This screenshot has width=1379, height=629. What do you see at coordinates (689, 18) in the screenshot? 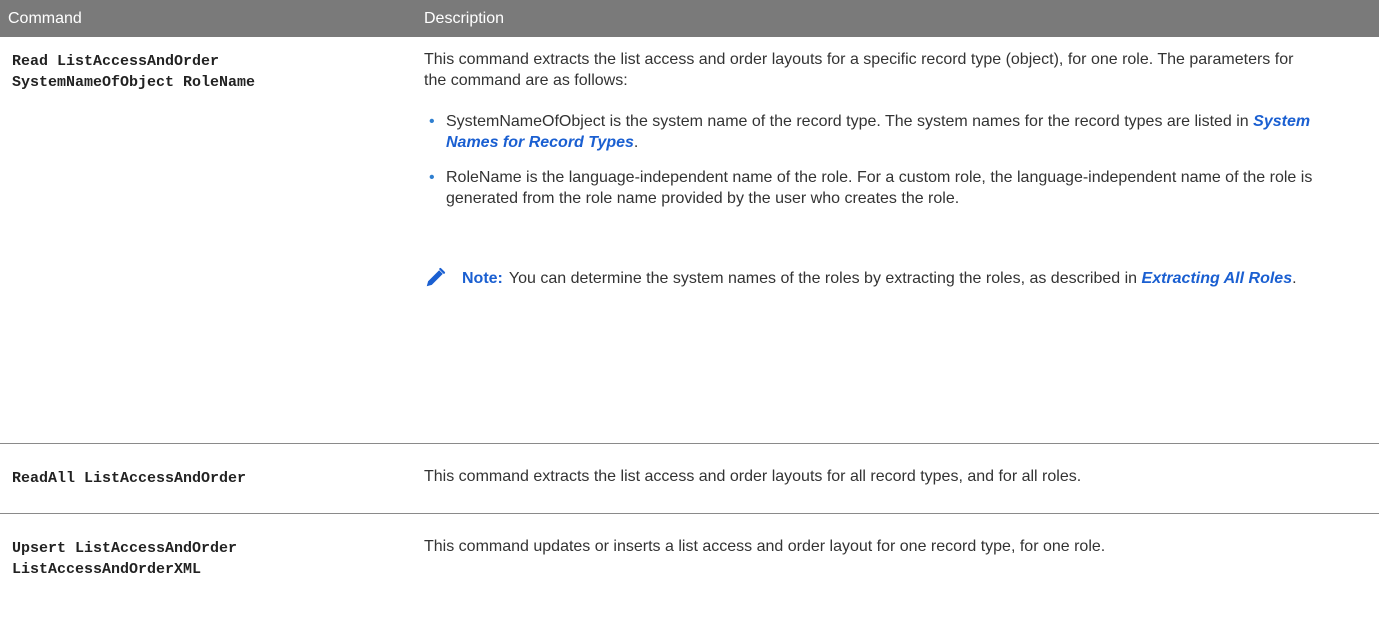
I see `table-header: Command Description` at bounding box center [689, 18].